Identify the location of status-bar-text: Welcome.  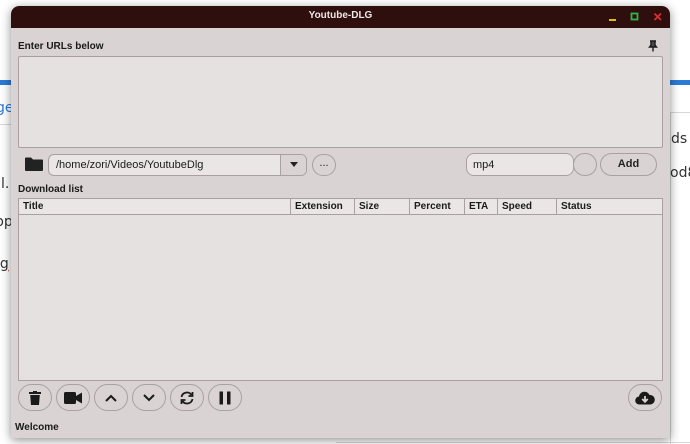
(37, 427).